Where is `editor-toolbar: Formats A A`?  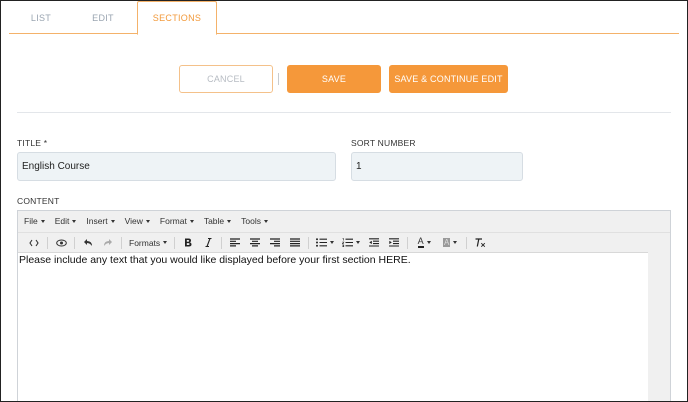 editor-toolbar: Formats A A is located at coordinates (344, 242).